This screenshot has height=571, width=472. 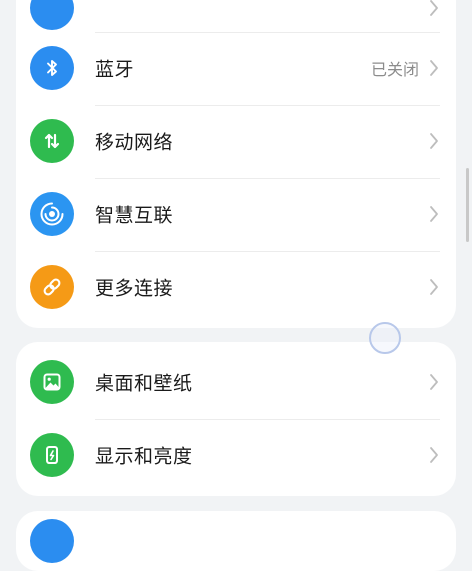 What do you see at coordinates (52, 214) in the screenshot?
I see `smart-connect-icon` at bounding box center [52, 214].